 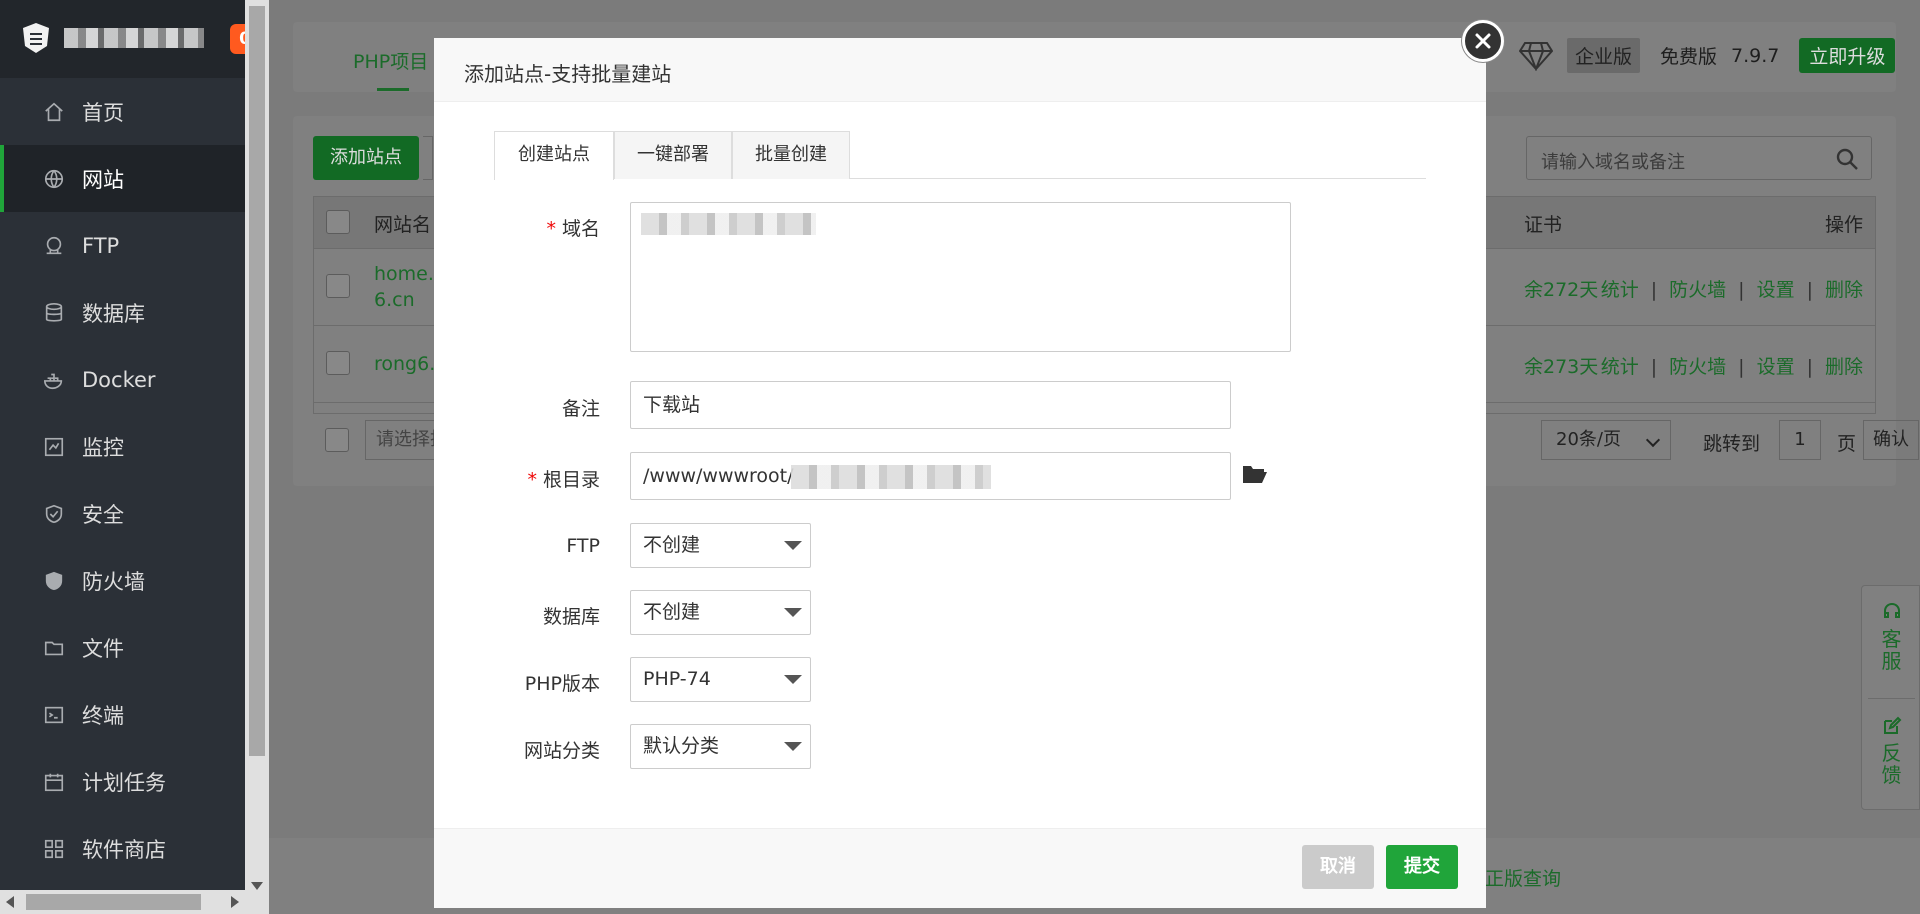 What do you see at coordinates (720, 679) in the screenshot?
I see `php-version-select: PHP-74` at bounding box center [720, 679].